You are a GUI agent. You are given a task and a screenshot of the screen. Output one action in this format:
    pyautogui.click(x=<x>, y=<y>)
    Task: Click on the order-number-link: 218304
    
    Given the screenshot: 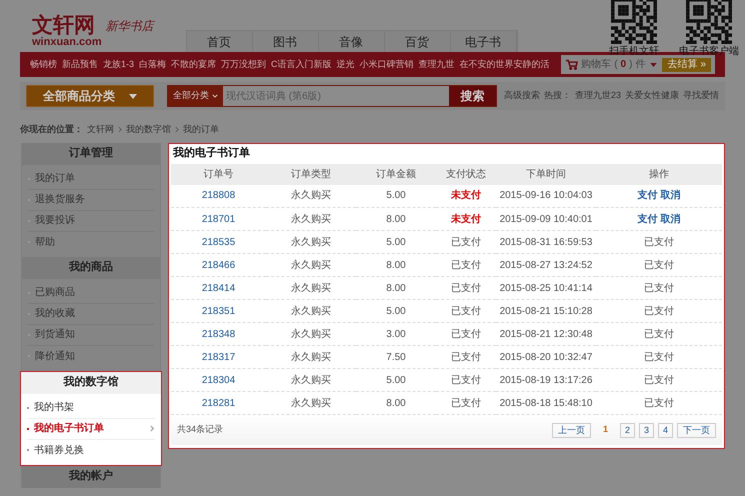 What is the action you would take?
    pyautogui.click(x=219, y=380)
    